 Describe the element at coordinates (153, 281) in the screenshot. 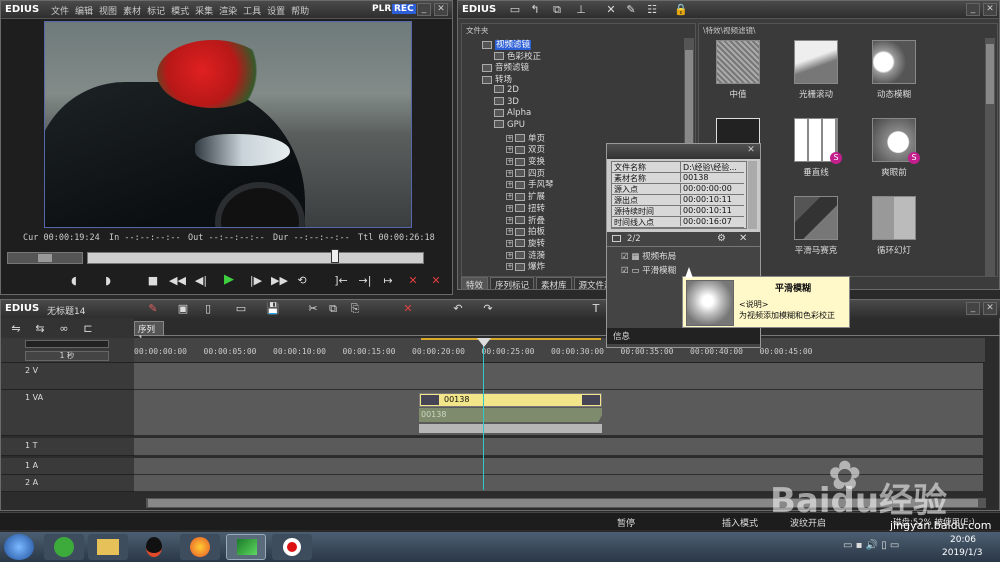

I see `stop-icon: ■` at that location.